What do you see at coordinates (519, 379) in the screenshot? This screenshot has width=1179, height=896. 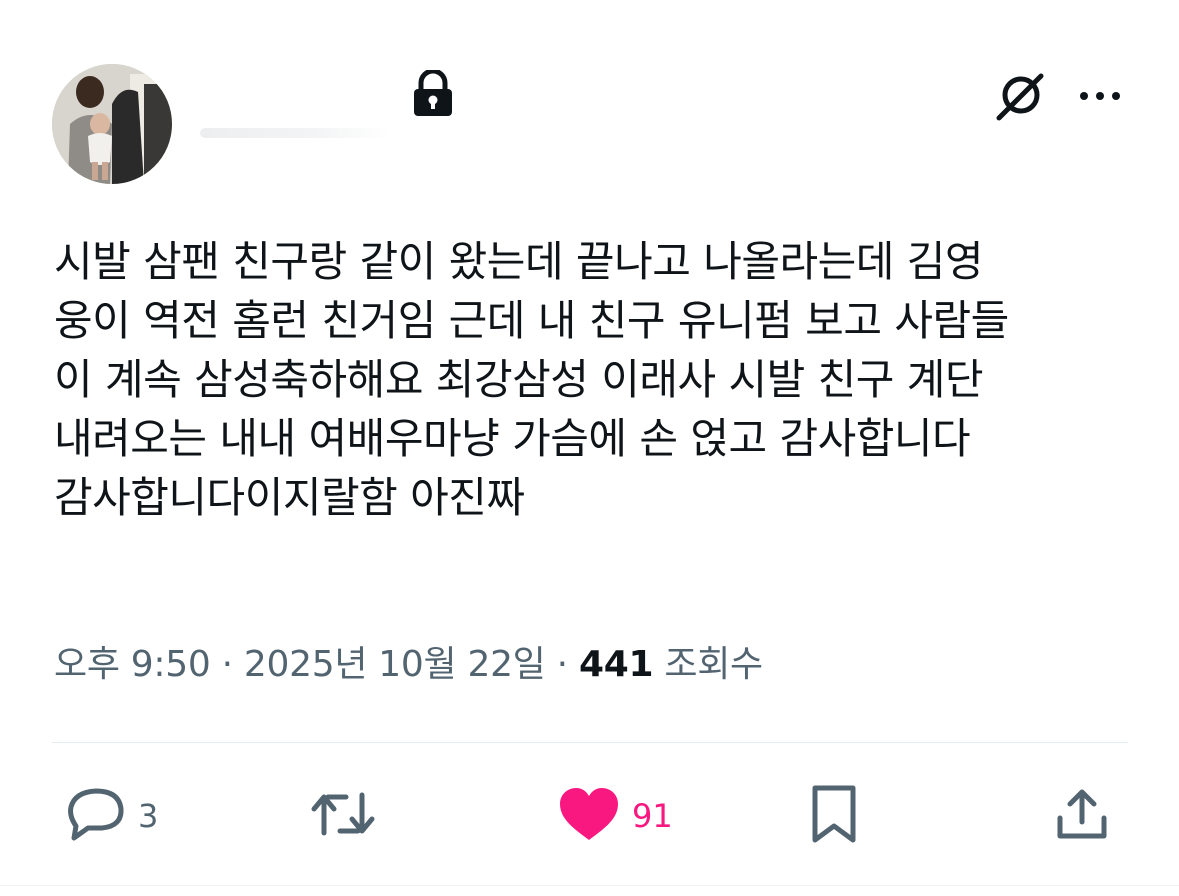 I see `tweet-text-line: 이 계속 삼성축하해요 최강삼성 이래사 시발 친구 계단` at bounding box center [519, 379].